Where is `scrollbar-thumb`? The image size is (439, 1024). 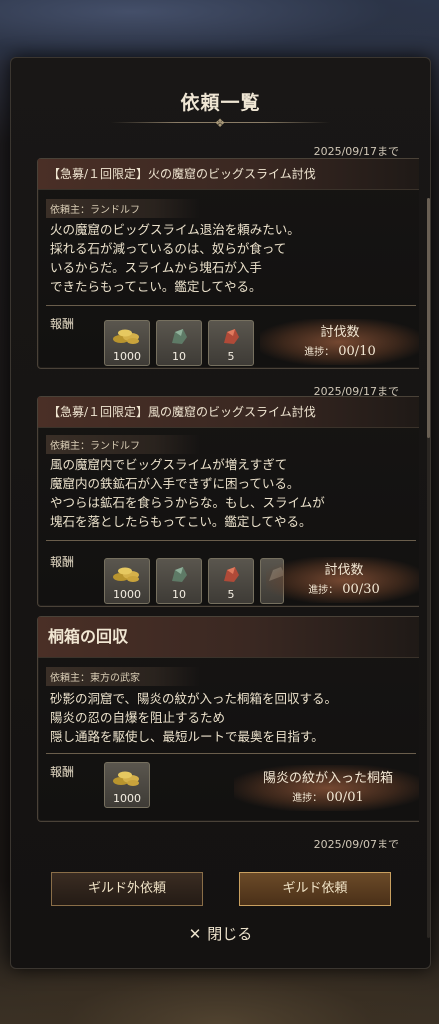 scrollbar-thumb is located at coordinates (428, 318).